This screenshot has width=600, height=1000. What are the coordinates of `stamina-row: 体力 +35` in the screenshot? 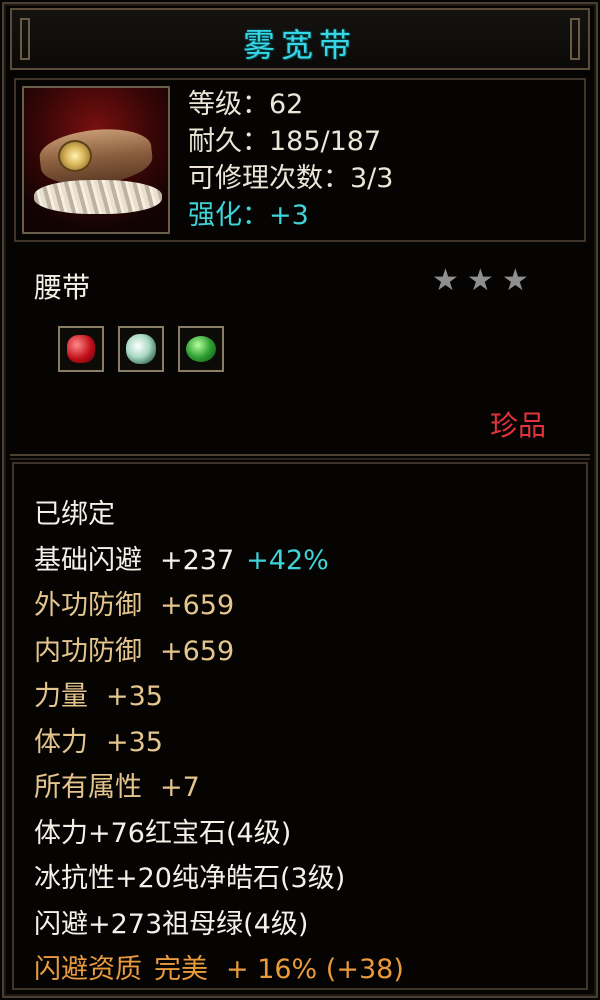 It's located at (219, 743).